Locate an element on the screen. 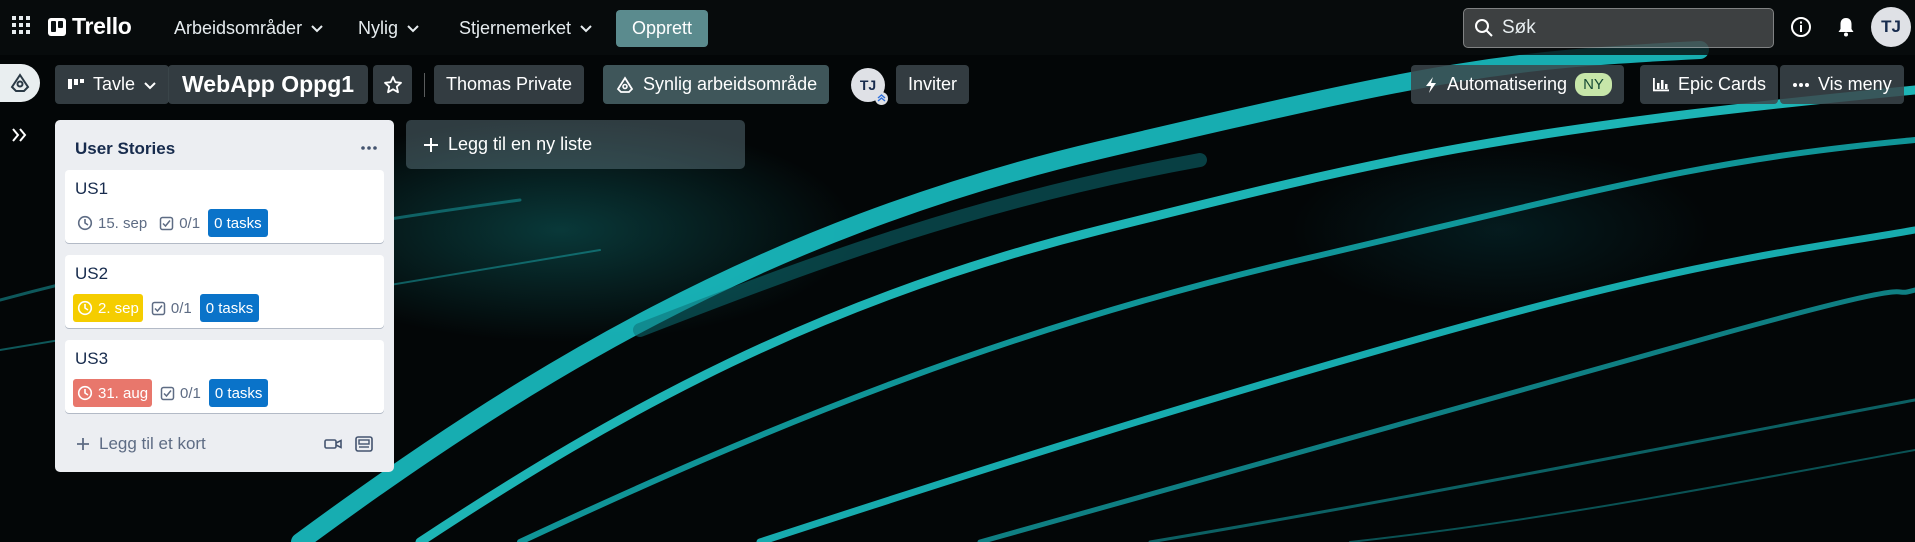 The width and height of the screenshot is (1915, 542). board-member-initials: TJ is located at coordinates (868, 85).